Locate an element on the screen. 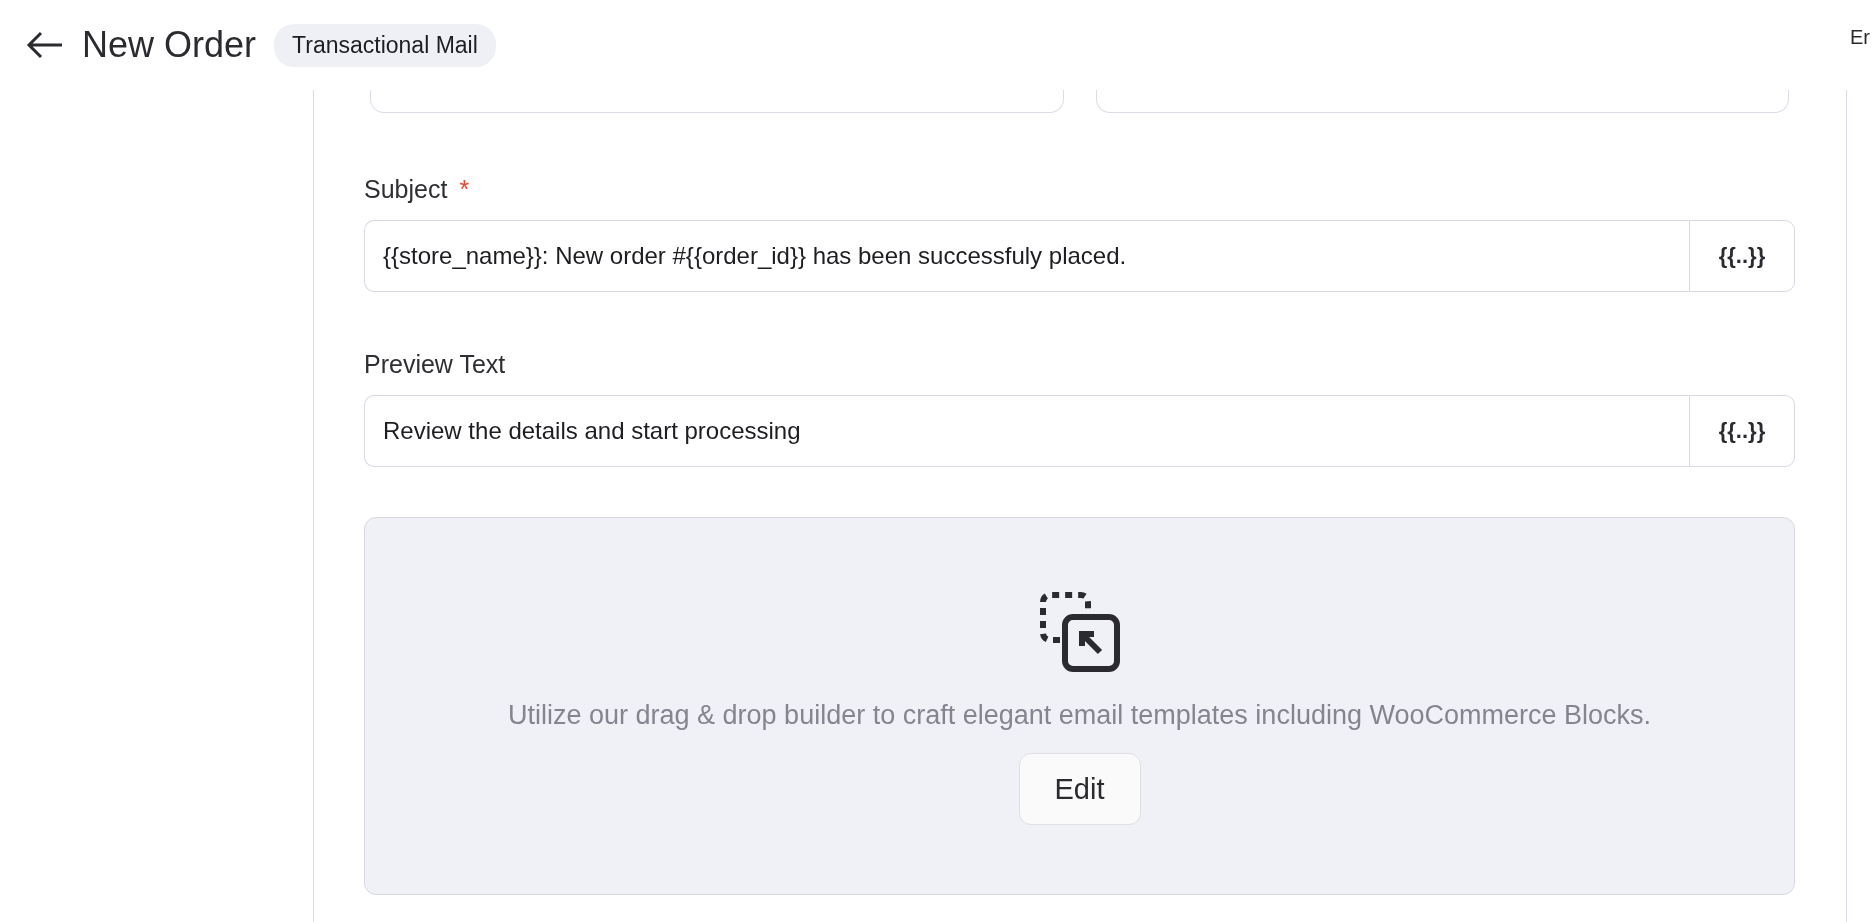  mail-type-badge: Transactional Mail is located at coordinates (385, 45).